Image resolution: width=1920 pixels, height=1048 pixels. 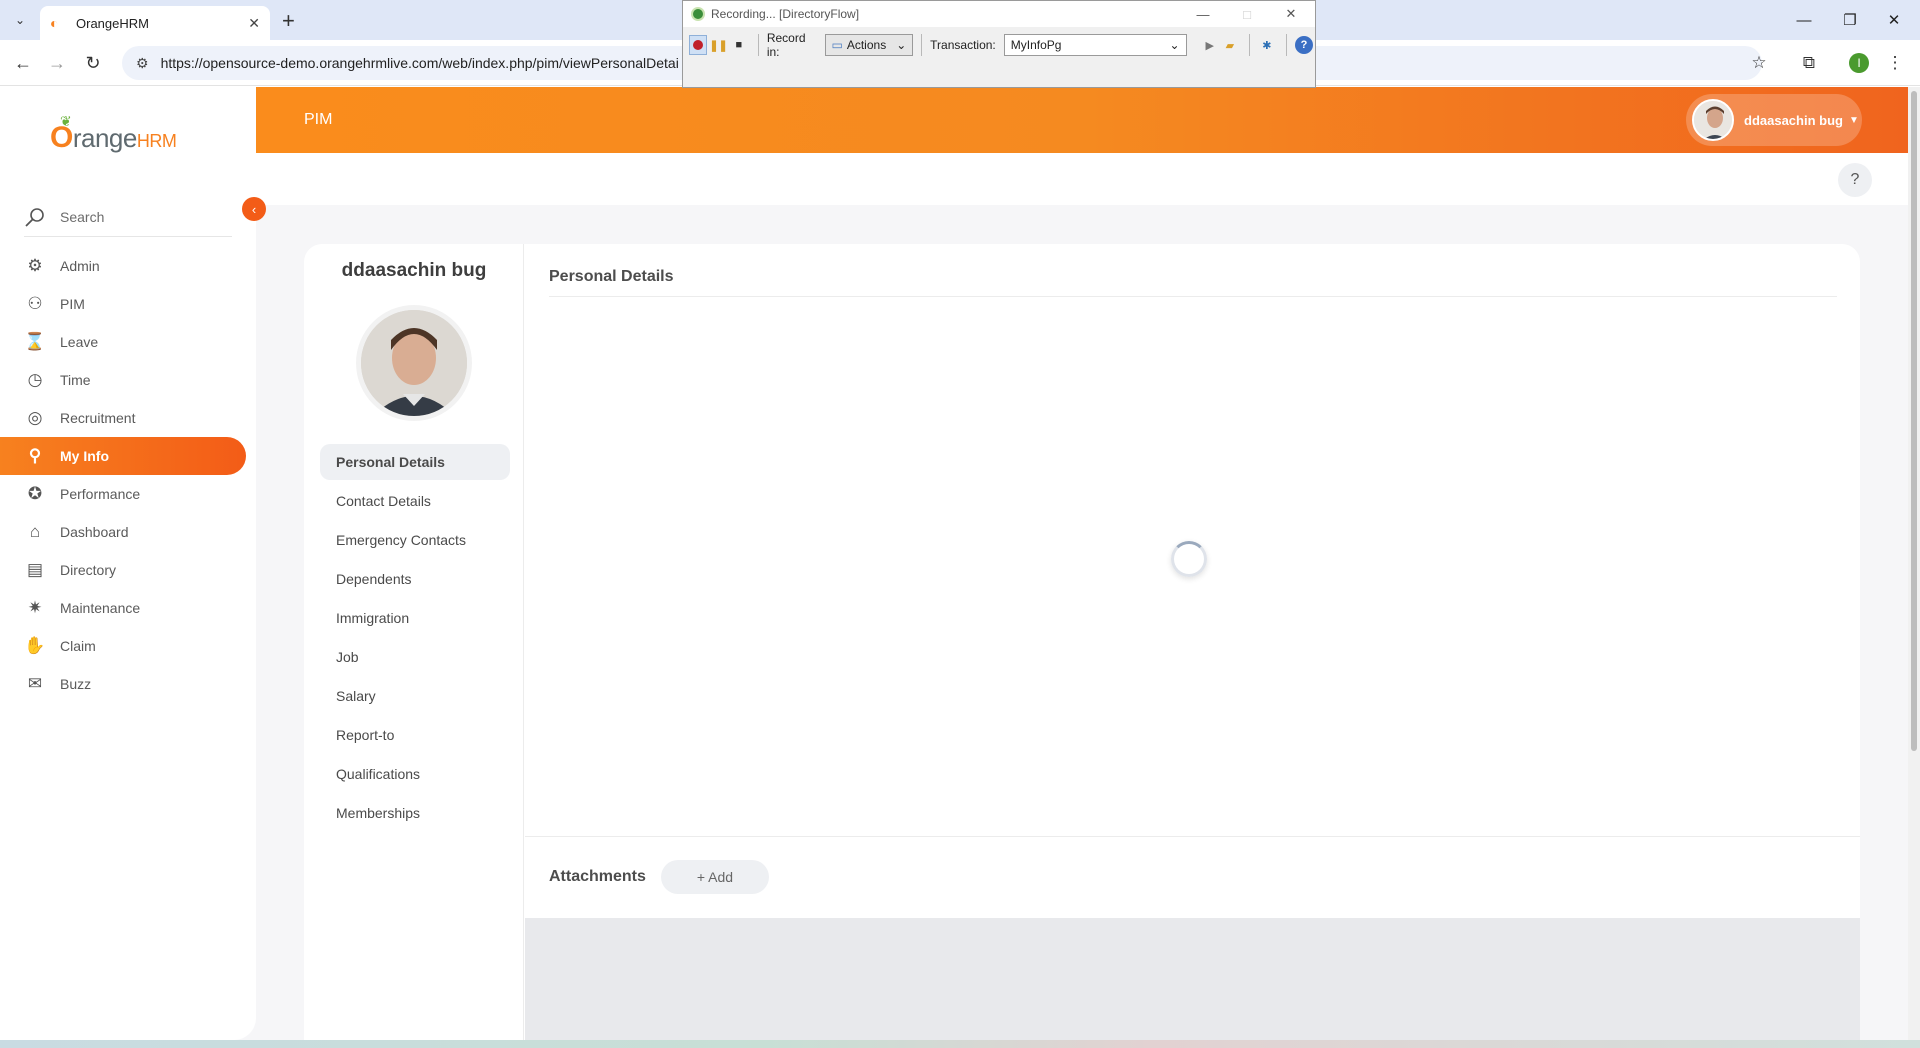 I want to click on add-attachment-button: + Add, so click(x=715, y=877).